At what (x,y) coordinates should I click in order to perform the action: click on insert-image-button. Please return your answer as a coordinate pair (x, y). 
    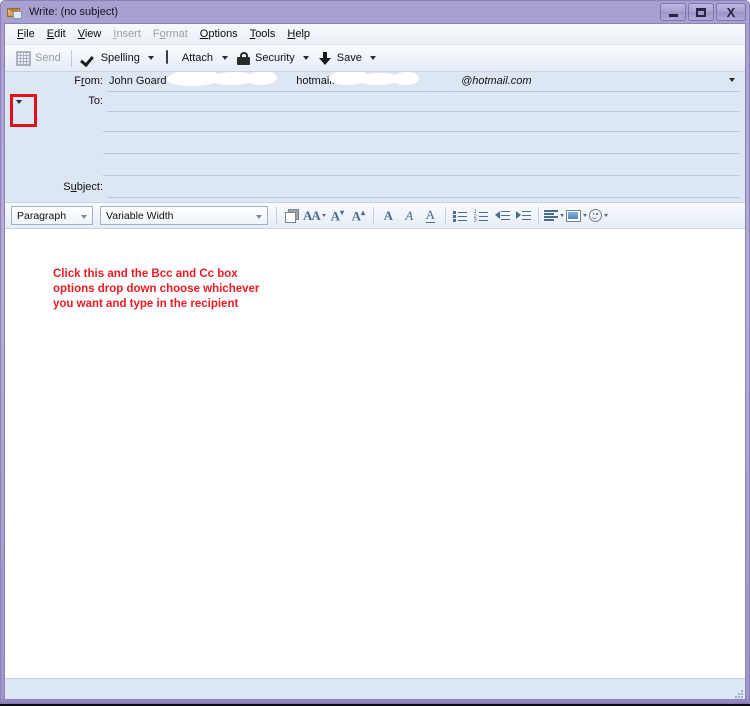
    Looking at the image, I should click on (576, 216).